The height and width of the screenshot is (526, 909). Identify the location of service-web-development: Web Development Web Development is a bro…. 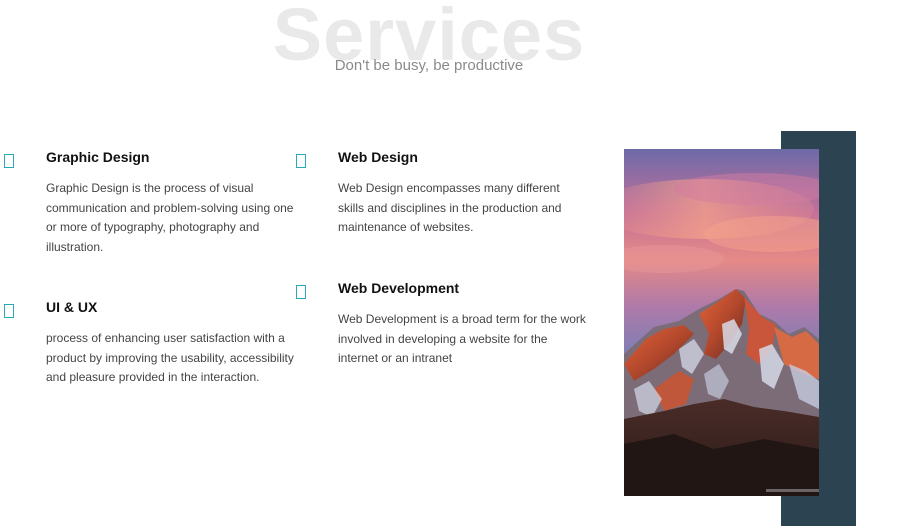
(442, 324).